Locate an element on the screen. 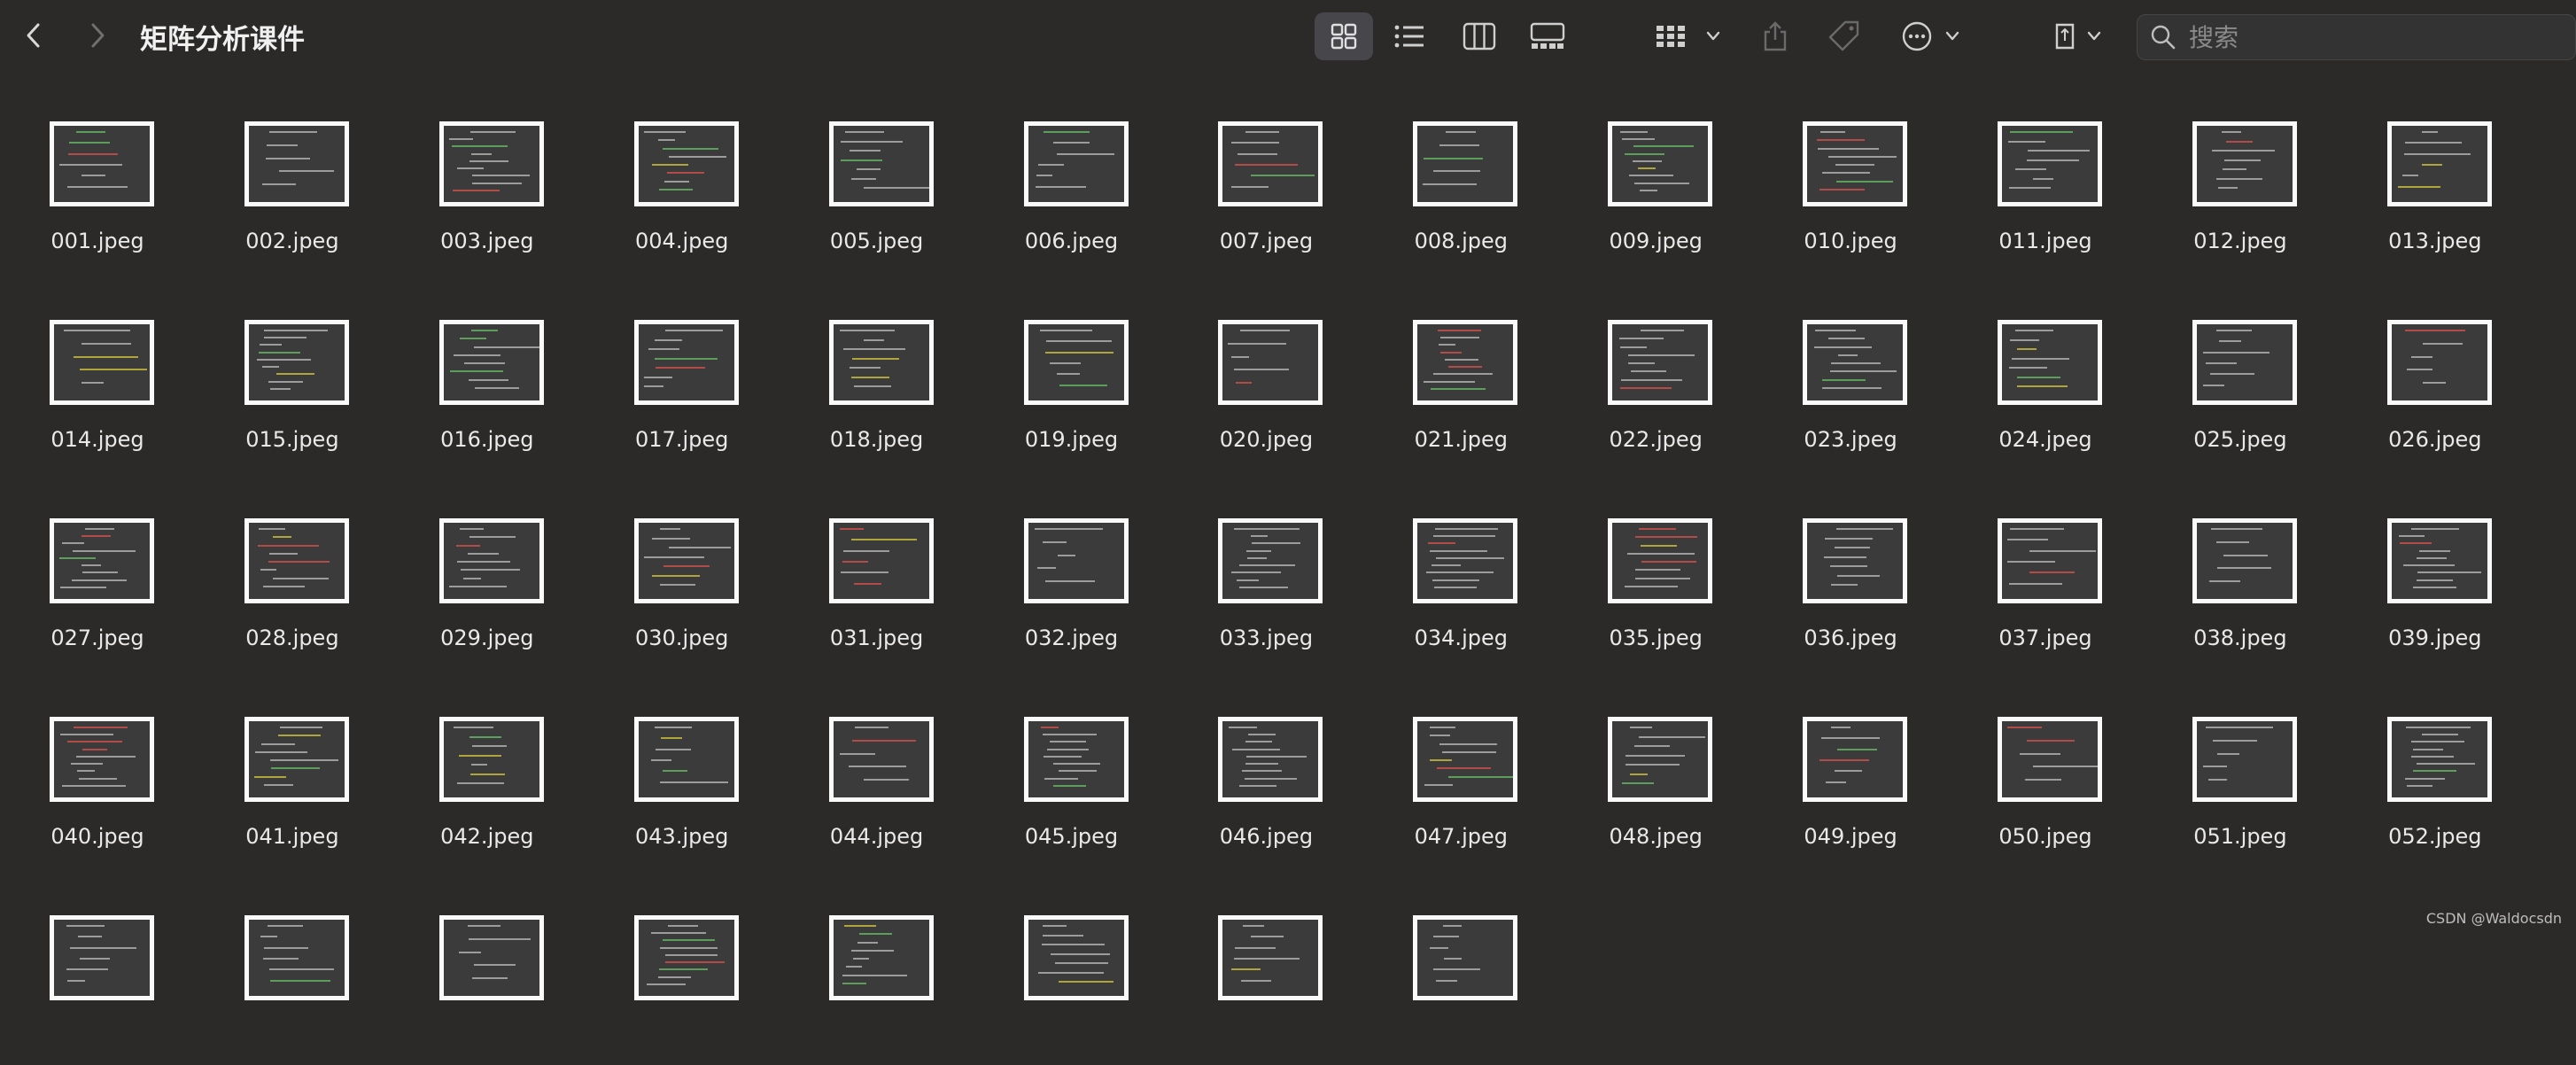  file-item: 015.jpeg is located at coordinates (292, 370).